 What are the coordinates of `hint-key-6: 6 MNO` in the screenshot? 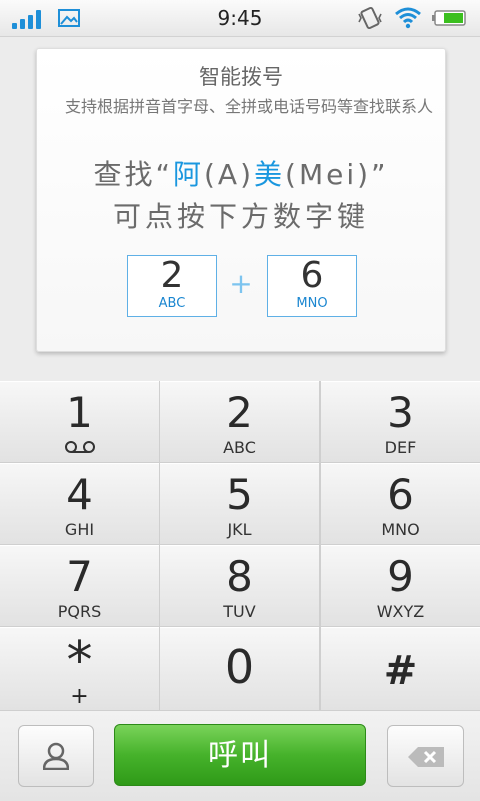 It's located at (312, 286).